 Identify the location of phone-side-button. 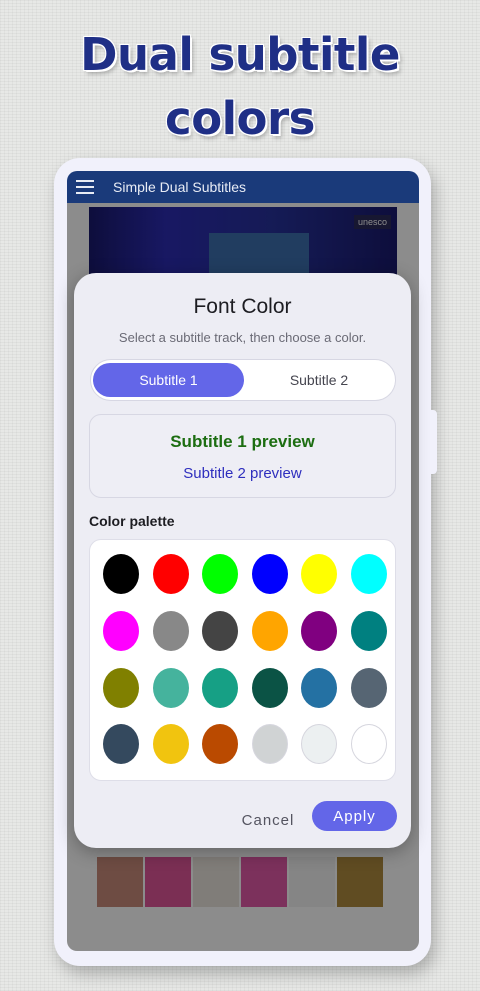
(434, 442).